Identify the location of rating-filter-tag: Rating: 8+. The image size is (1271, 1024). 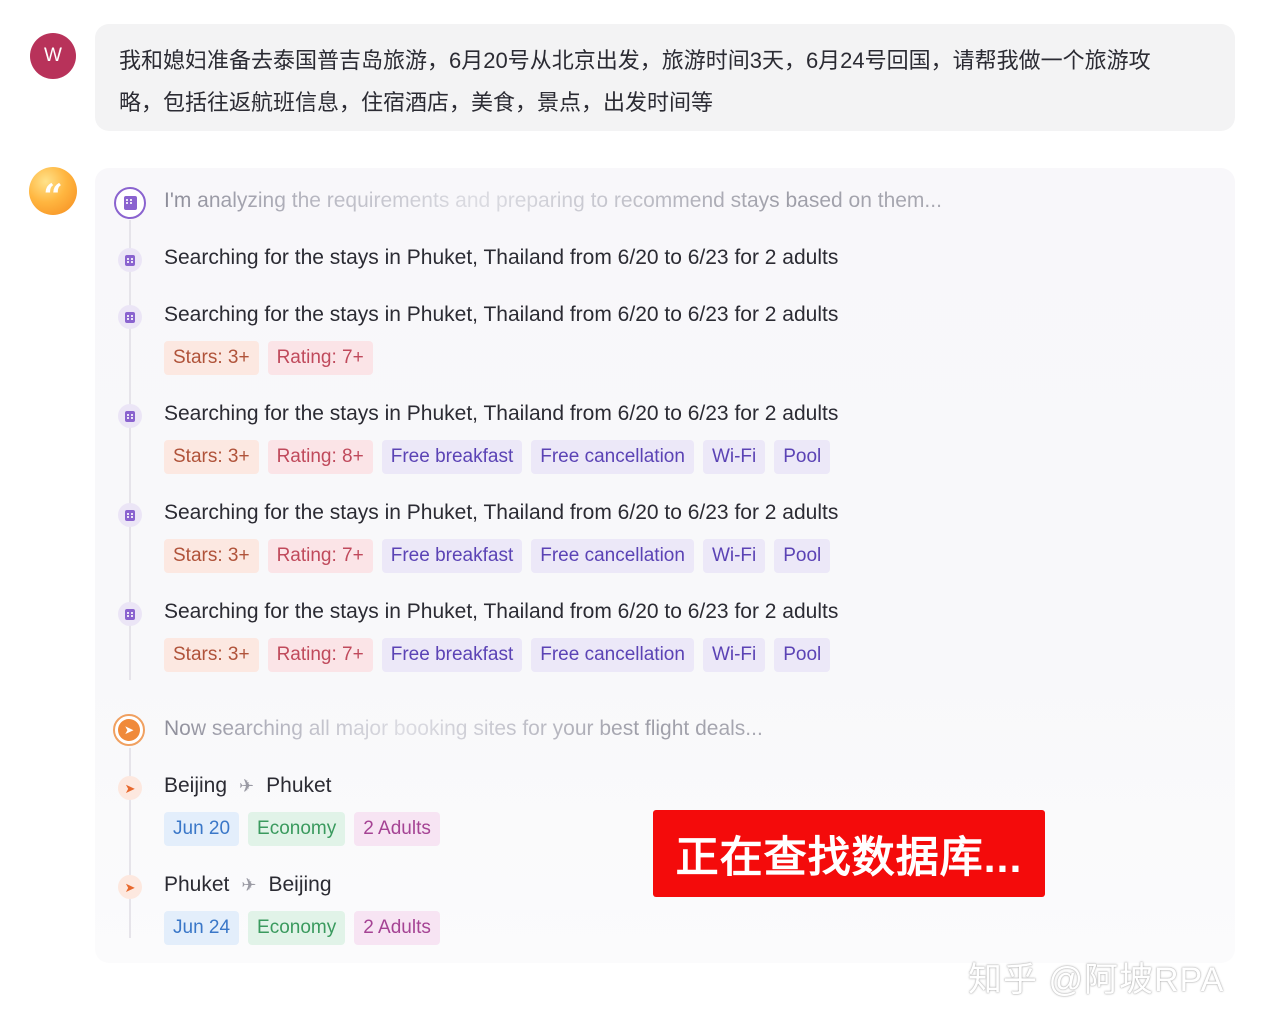
(320, 457).